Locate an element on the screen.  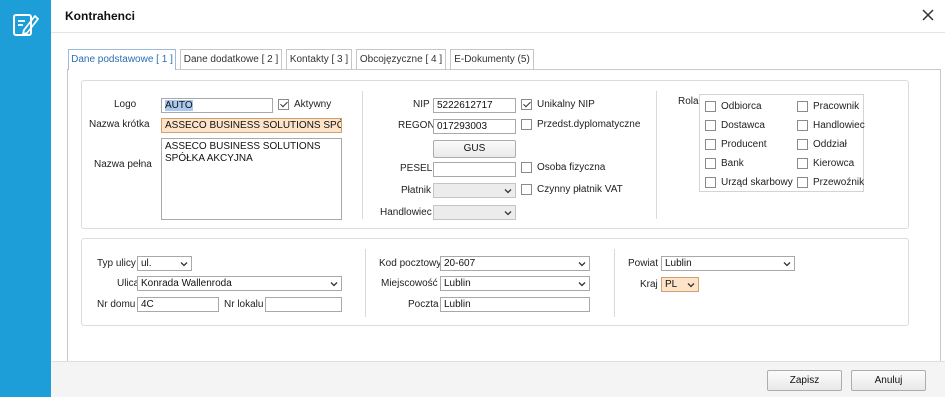
tab-e-dokumenty: E-Dokumenty (5) is located at coordinates (492, 59).